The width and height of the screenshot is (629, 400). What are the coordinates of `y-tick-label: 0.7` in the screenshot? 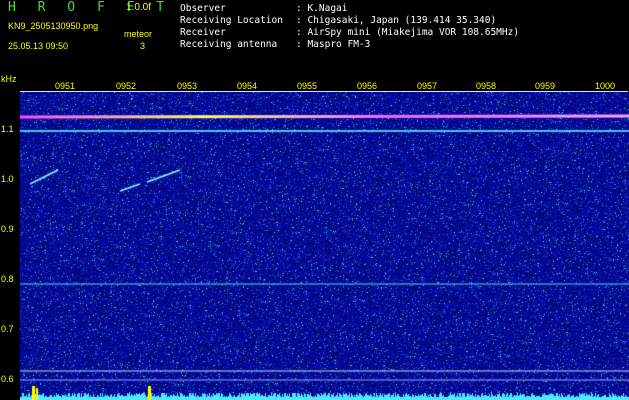 It's located at (7, 329).